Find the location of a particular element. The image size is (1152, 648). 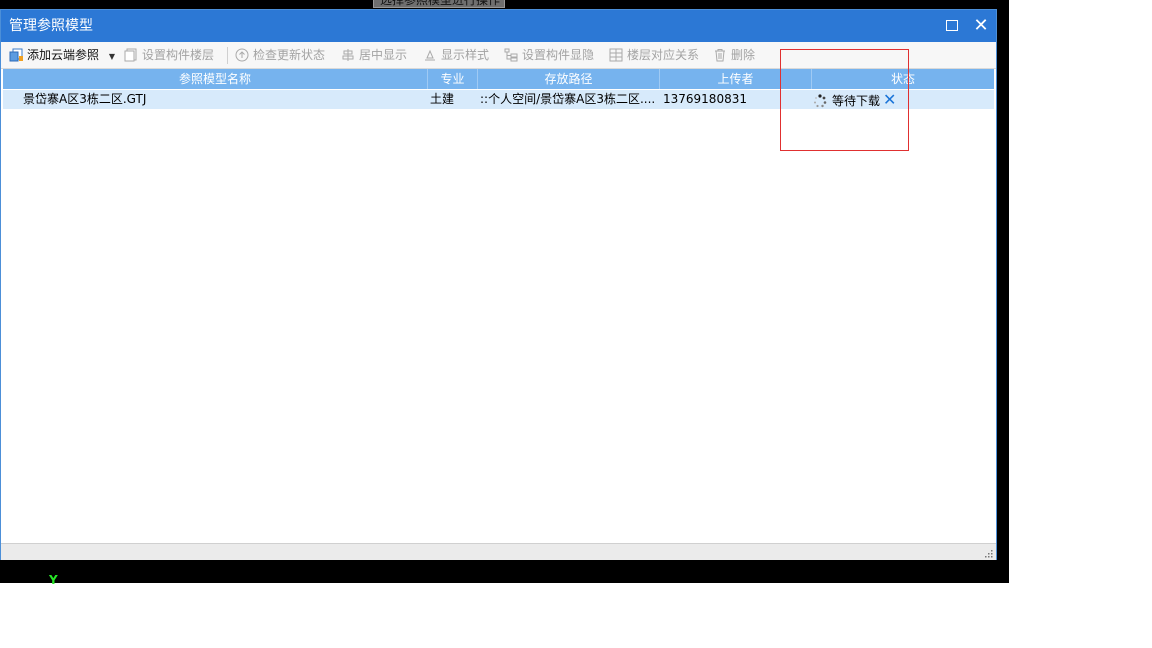

center-display-button: 居中显示 is located at coordinates (374, 55).